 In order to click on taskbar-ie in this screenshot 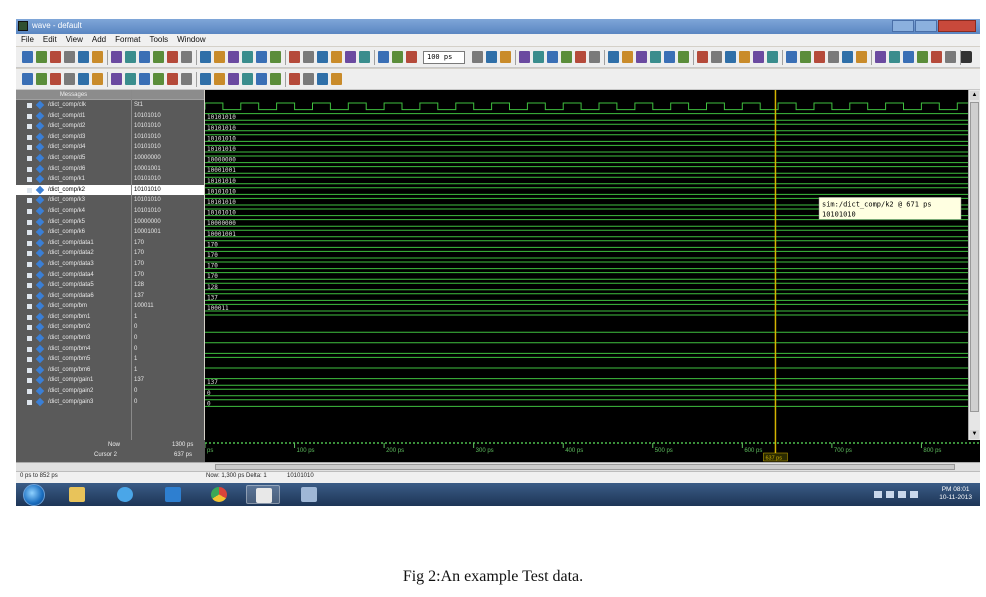, I will do `click(125, 494)`.